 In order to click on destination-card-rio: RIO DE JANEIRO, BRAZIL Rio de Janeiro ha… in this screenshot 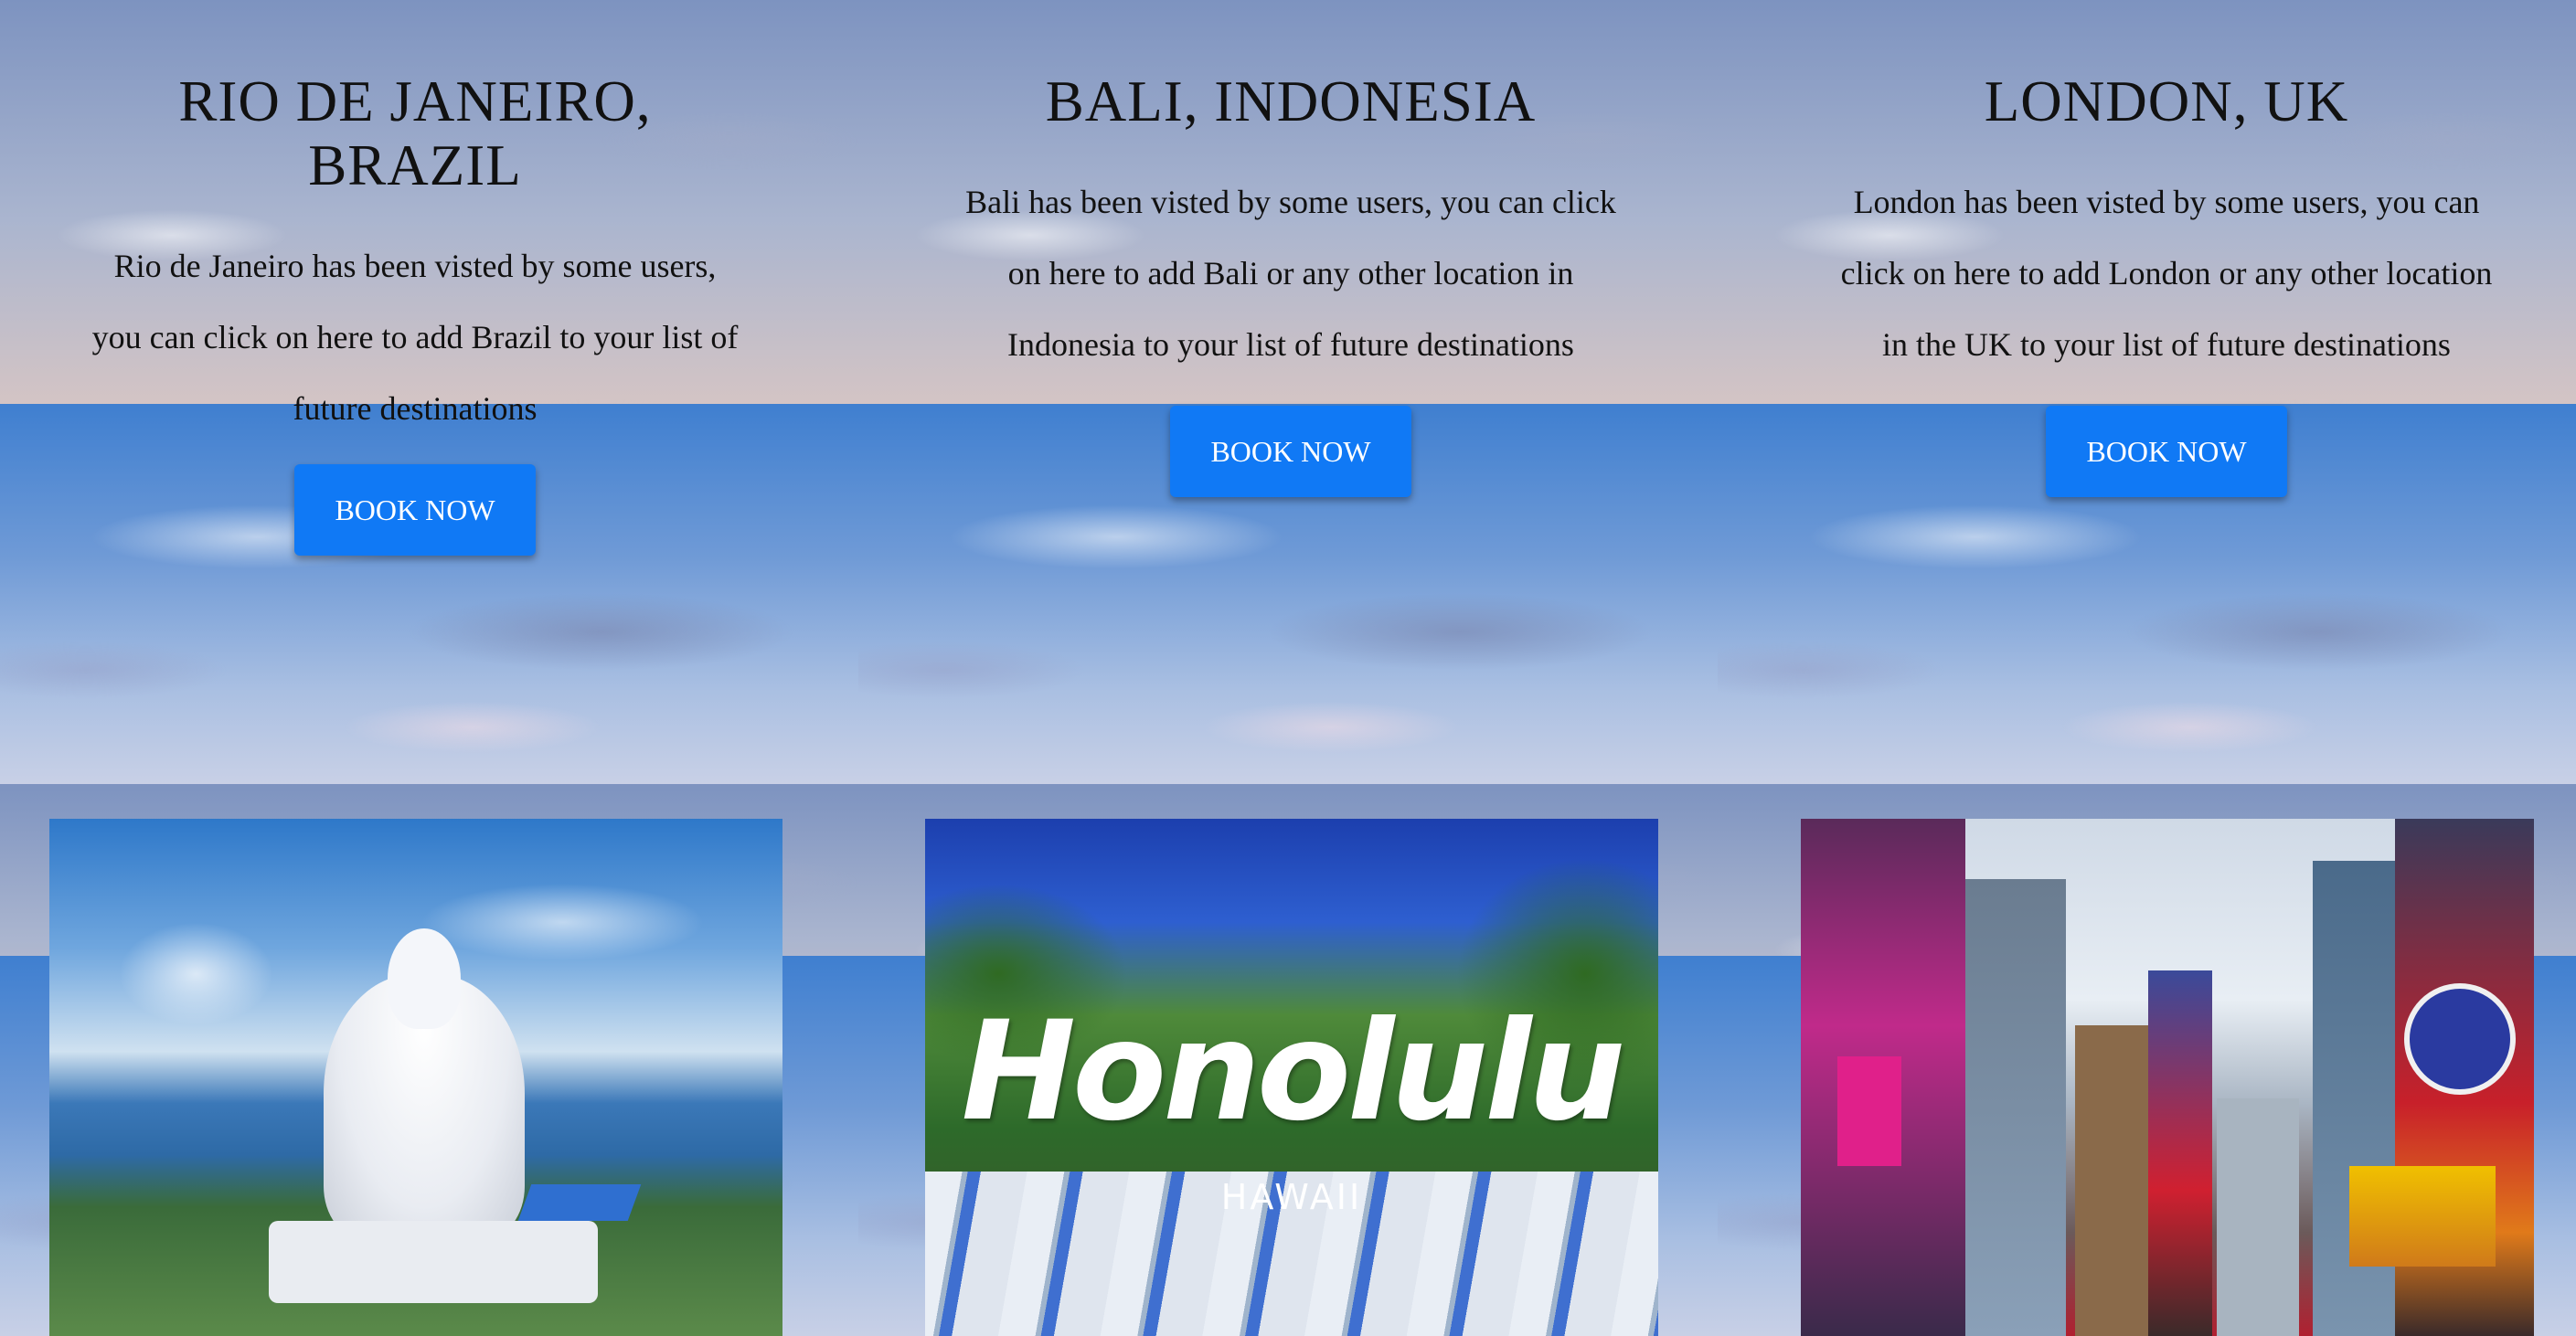, I will do `click(422, 278)`.